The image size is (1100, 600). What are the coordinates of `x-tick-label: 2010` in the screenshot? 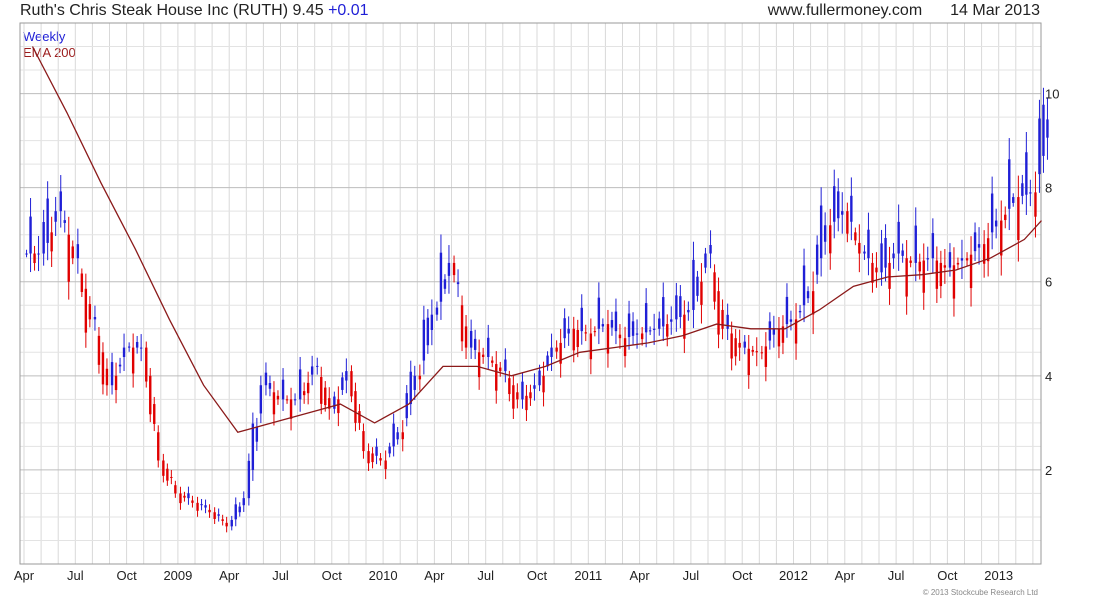 It's located at (383, 575).